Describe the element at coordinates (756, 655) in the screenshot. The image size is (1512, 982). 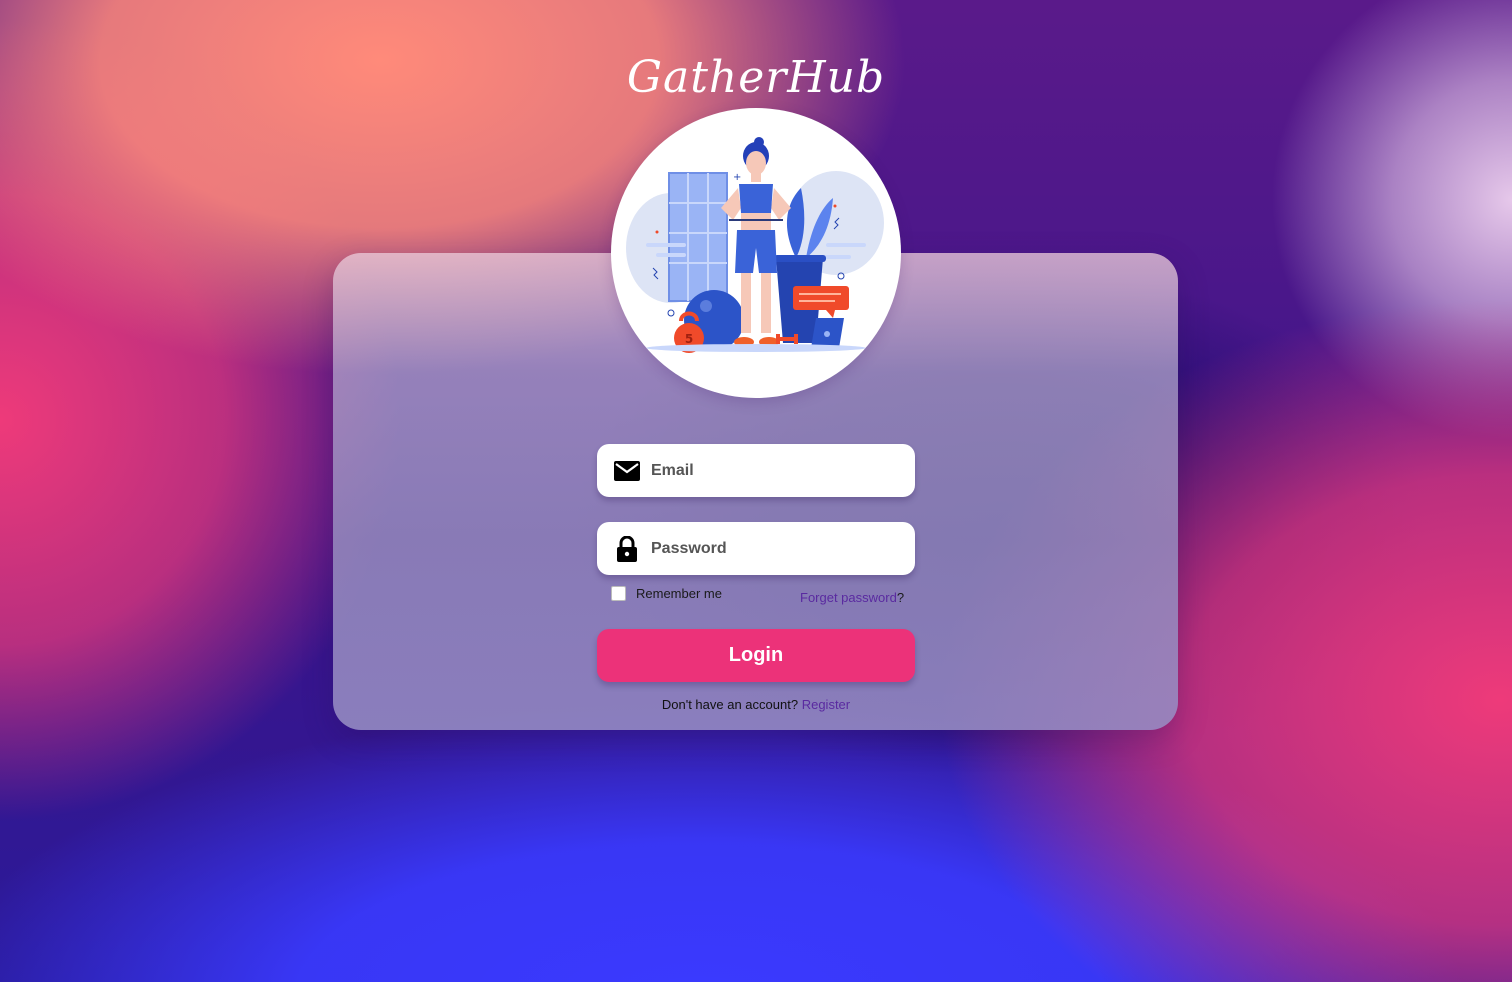
I see `login-button: Login` at that location.